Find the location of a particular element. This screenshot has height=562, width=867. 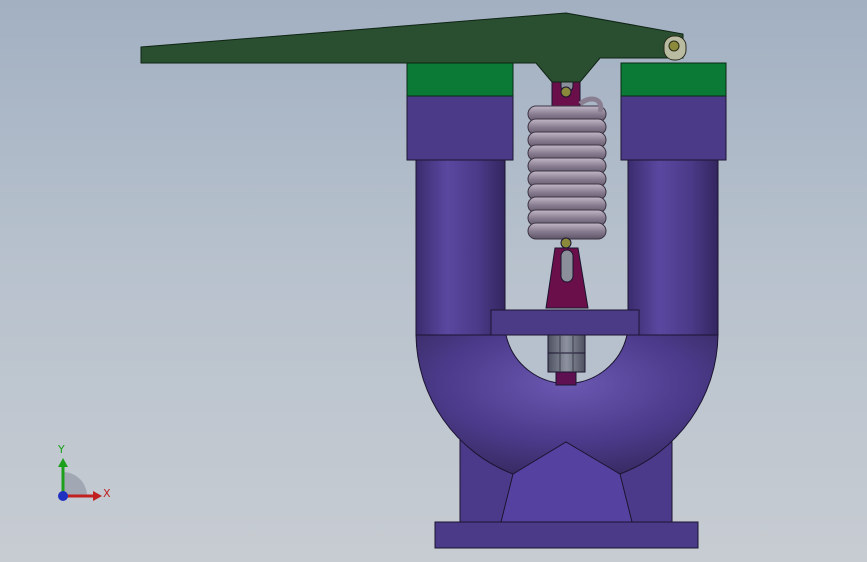

cross-plate is located at coordinates (565, 322).